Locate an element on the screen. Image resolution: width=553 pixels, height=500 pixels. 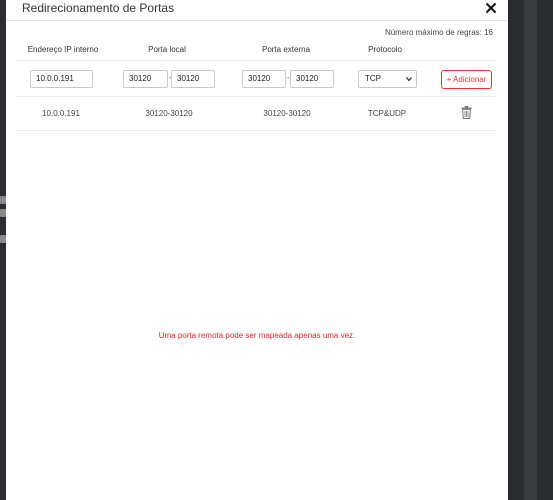
rule-ip: 10.0.0.191 is located at coordinates (61, 113).